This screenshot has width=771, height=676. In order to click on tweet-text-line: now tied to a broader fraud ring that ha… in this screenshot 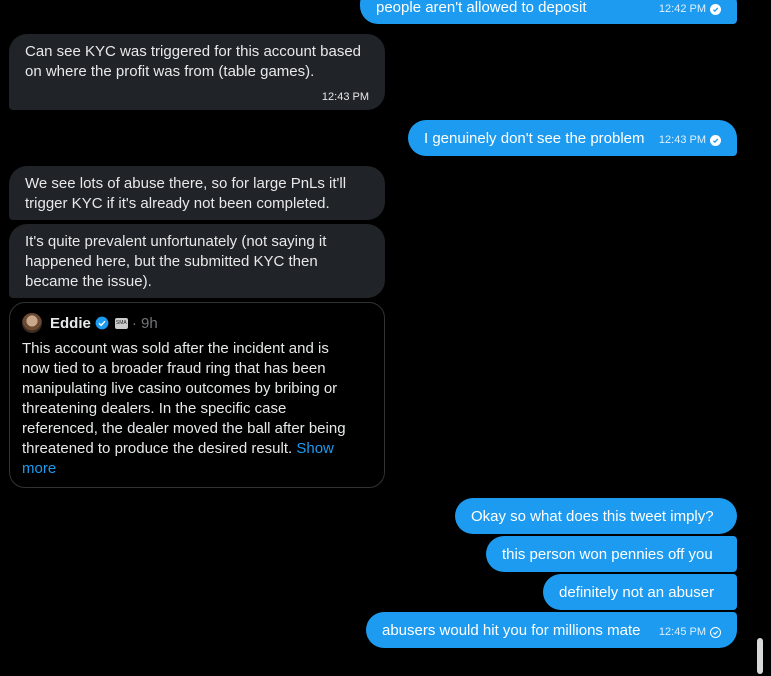, I will do `click(174, 368)`.